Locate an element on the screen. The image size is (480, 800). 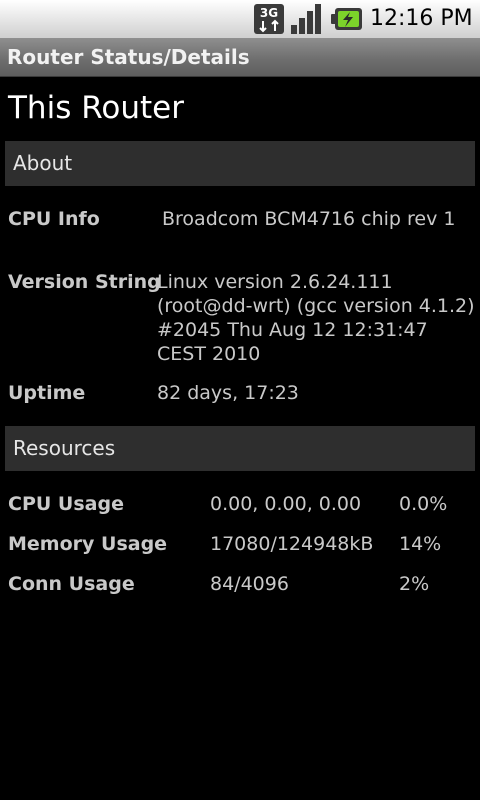
cpu-usage-label: CPU Usage is located at coordinates (66, 504).